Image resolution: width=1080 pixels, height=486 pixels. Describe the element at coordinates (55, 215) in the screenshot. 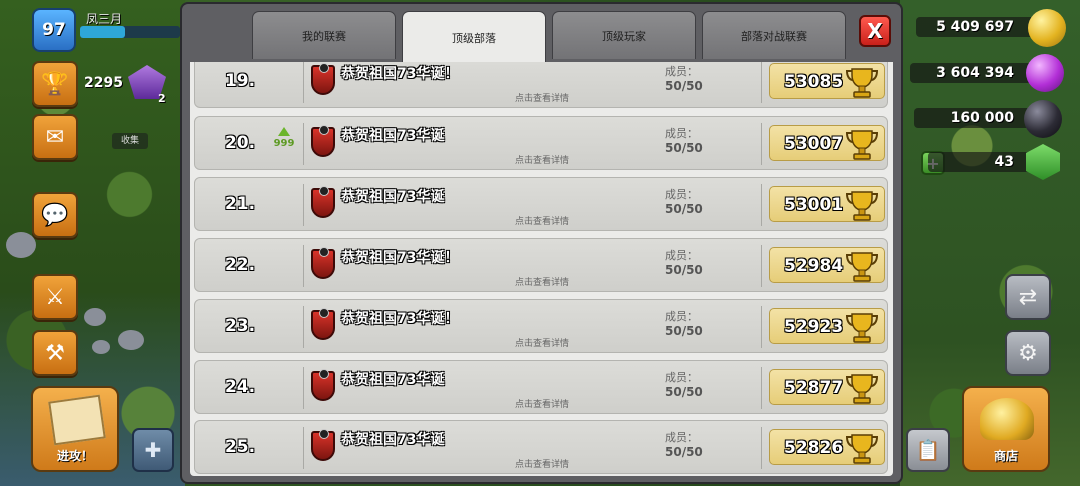

I see `chat-button: 💬` at that location.